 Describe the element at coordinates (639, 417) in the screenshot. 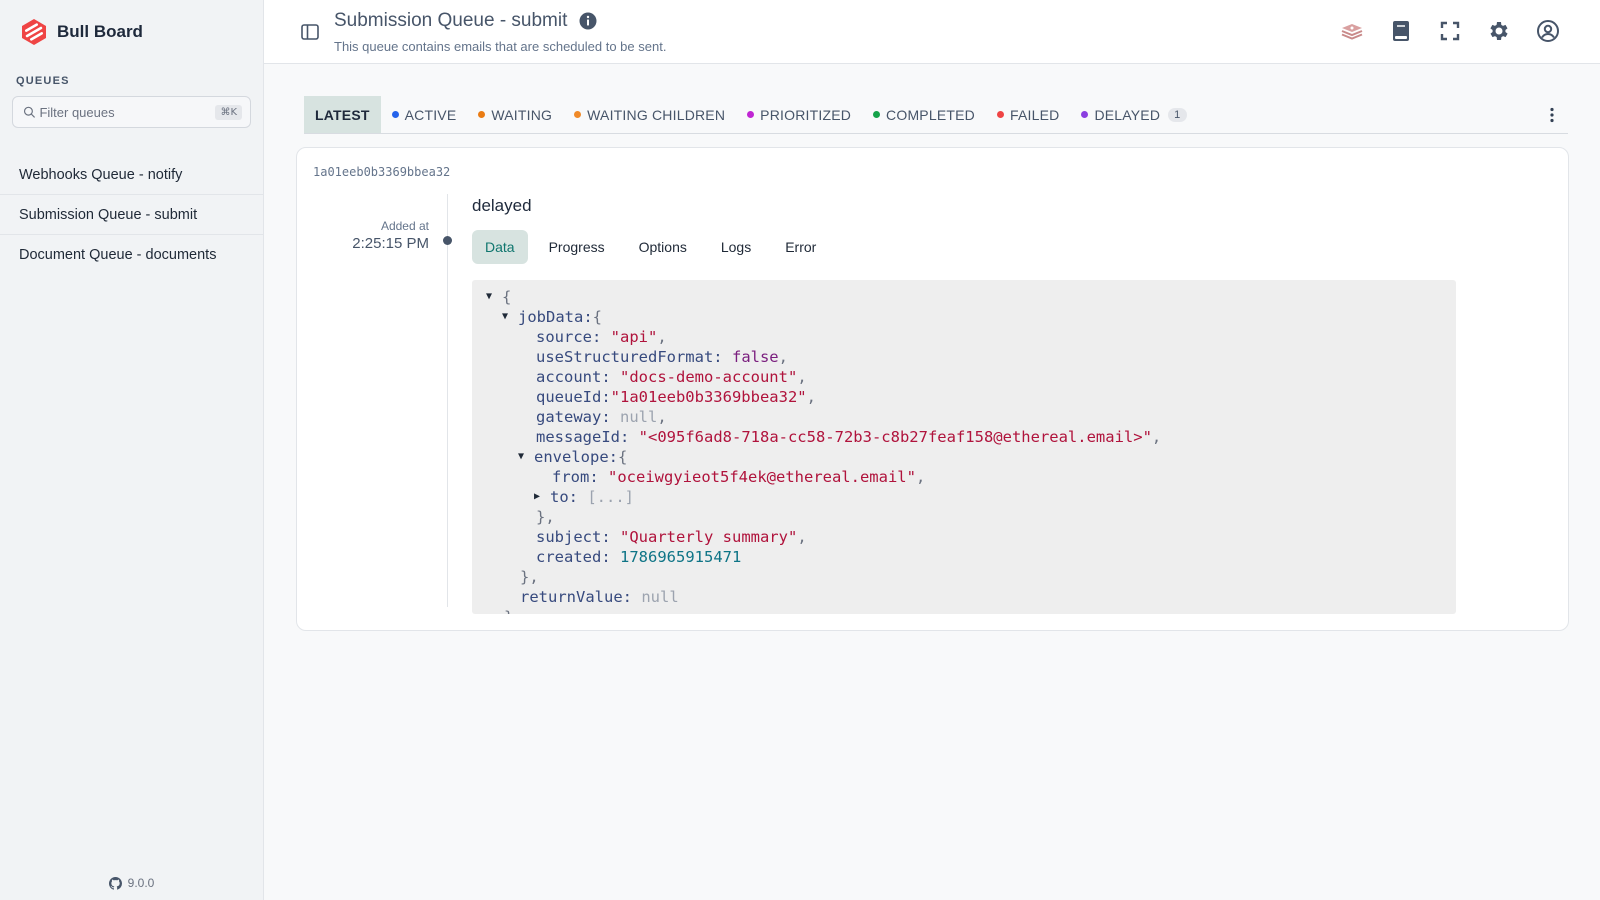

I see `json-value-gateway: null` at that location.